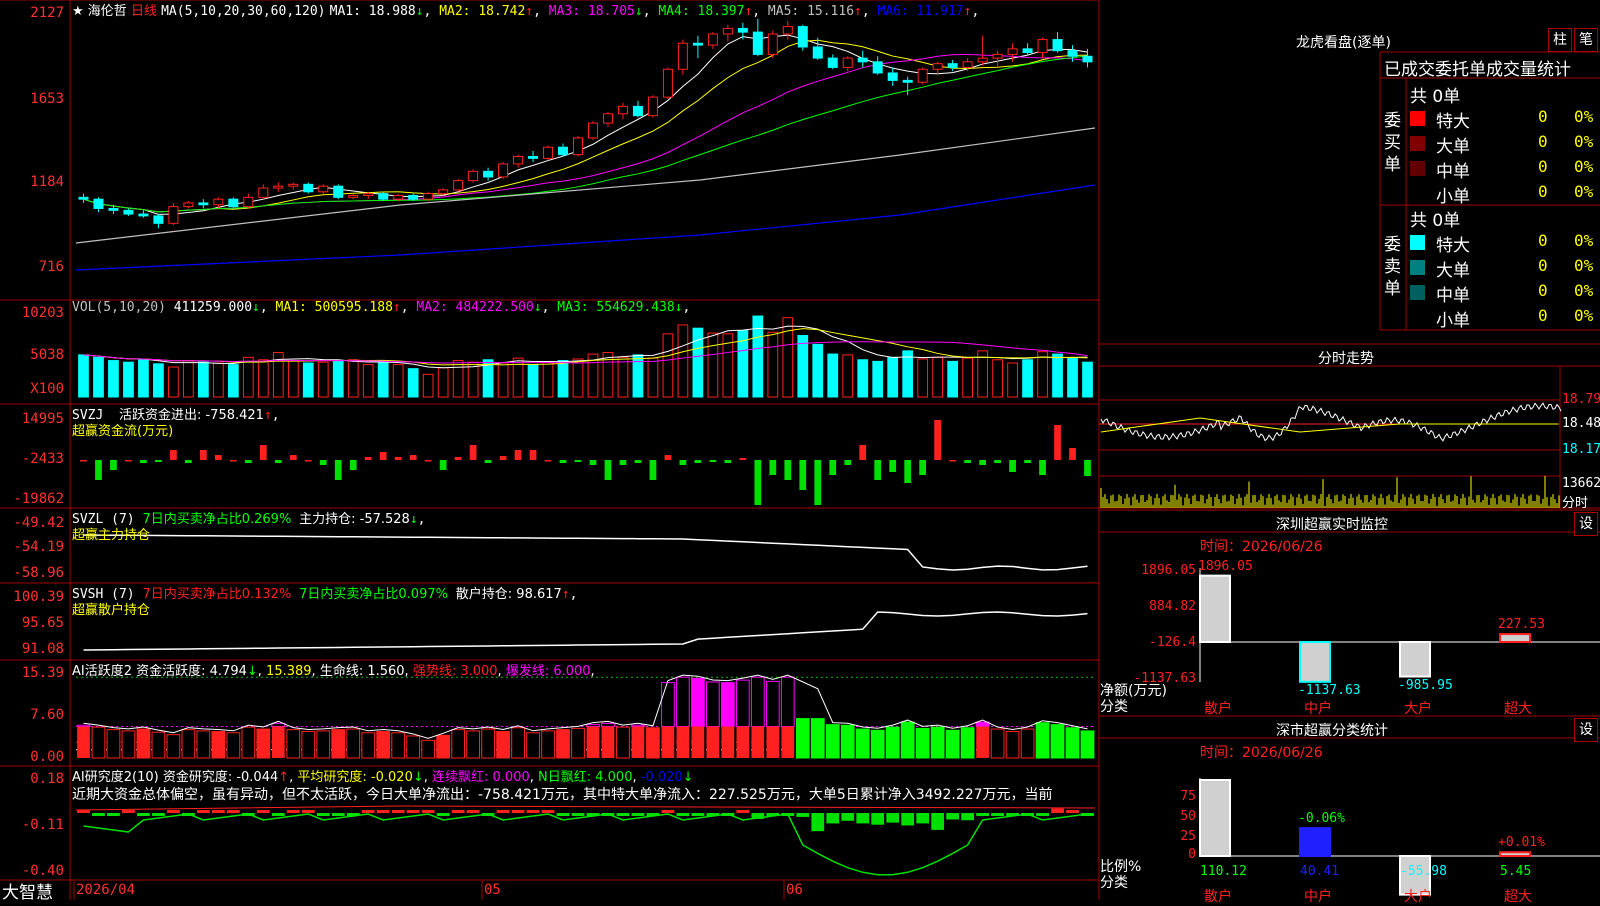 This screenshot has width=1600, height=906. I want to click on svzl-line, so click(585, 552).